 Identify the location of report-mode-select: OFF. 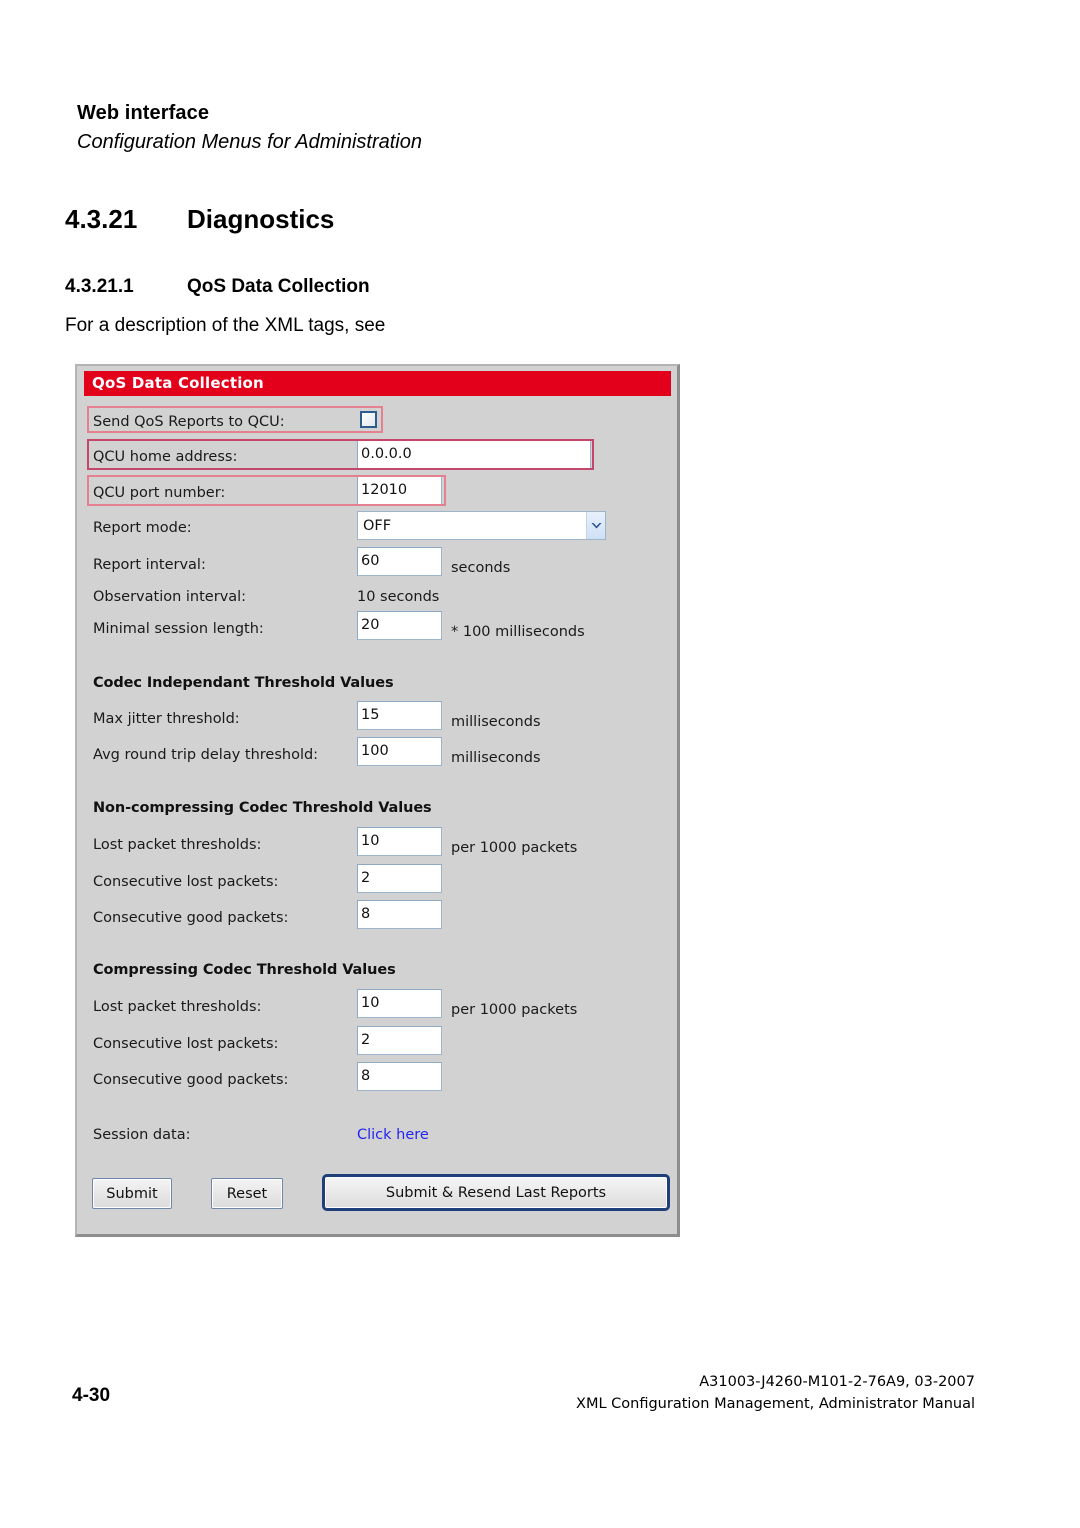
(481, 525).